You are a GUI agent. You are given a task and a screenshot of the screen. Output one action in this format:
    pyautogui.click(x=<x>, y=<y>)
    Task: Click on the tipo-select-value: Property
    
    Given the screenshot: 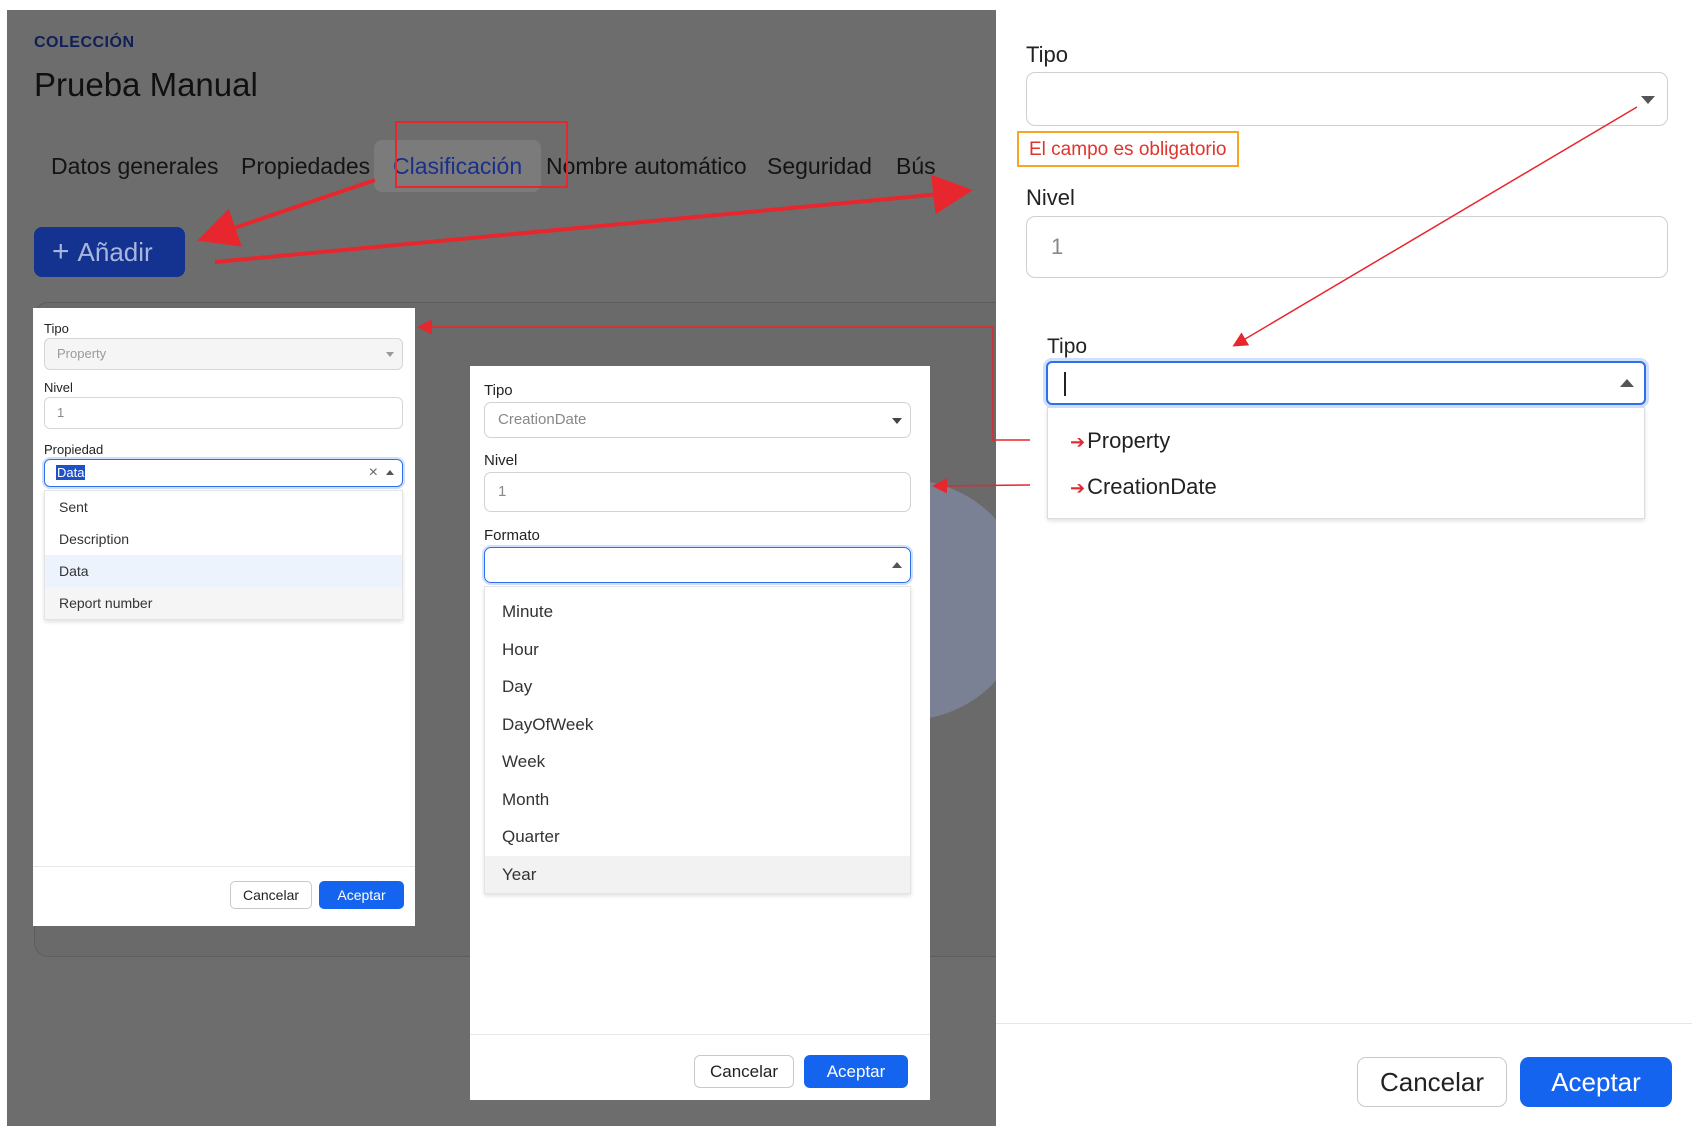 What is the action you would take?
    pyautogui.click(x=82, y=353)
    